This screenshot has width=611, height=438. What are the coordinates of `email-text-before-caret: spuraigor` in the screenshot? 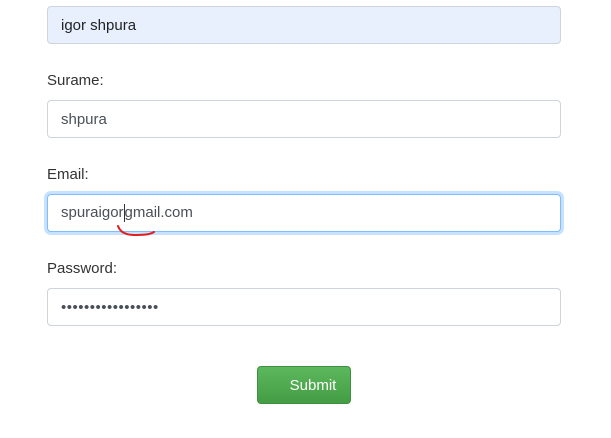 It's located at (92, 212).